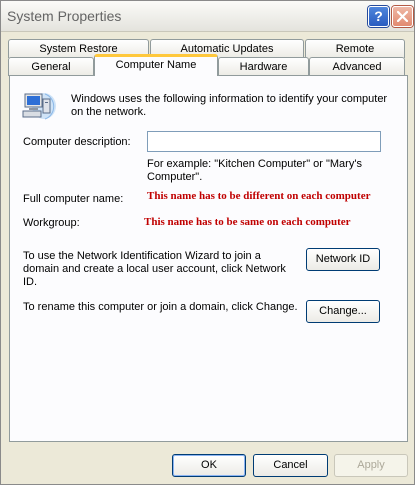  What do you see at coordinates (290, 465) in the screenshot?
I see `cancel-button: Cancel` at bounding box center [290, 465].